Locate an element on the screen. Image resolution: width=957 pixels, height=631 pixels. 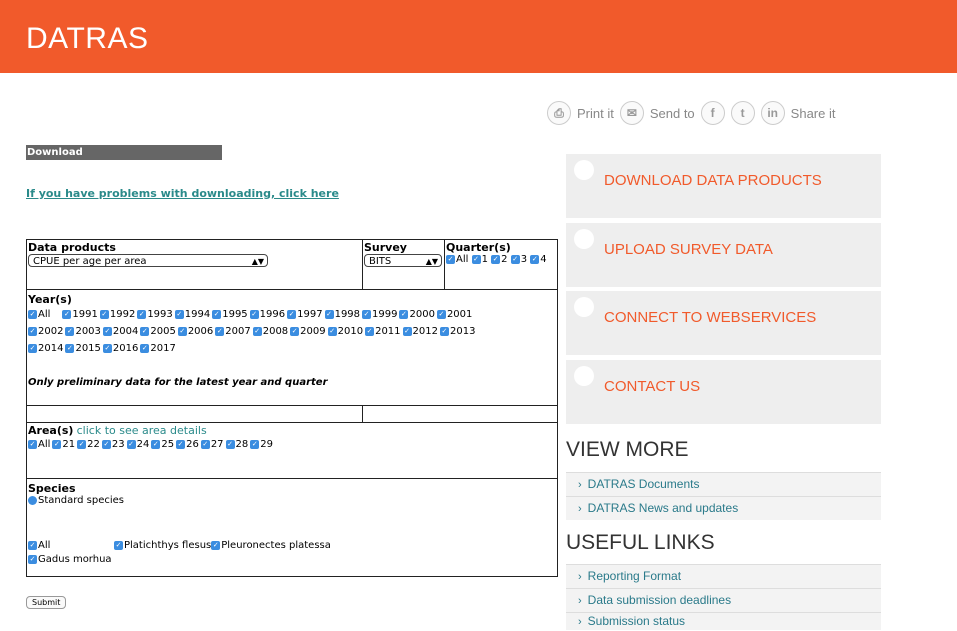
year-checkbox: ✓ 2005 is located at coordinates (158, 331).